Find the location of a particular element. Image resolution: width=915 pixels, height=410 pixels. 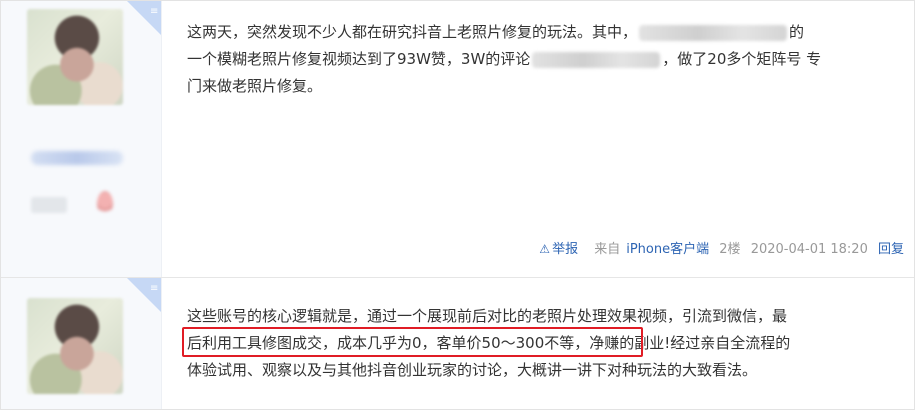

reply-link: 回复 is located at coordinates (891, 249).